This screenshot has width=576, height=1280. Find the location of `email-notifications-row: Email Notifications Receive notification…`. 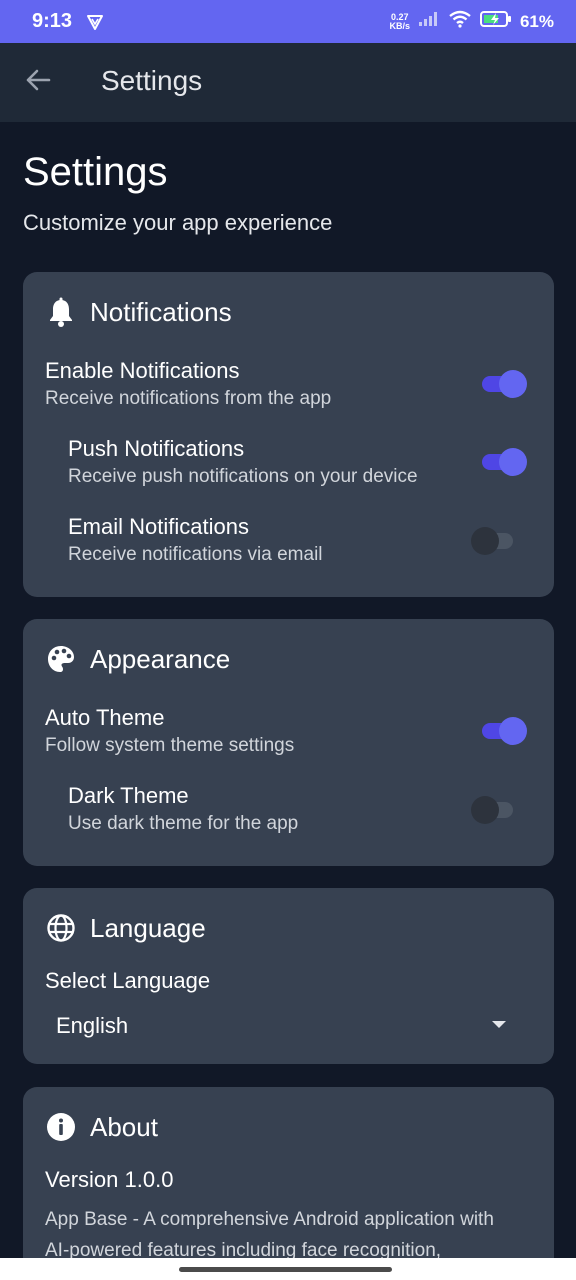

email-notifications-row: Email Notifications Receive notification… is located at coordinates (300, 540).